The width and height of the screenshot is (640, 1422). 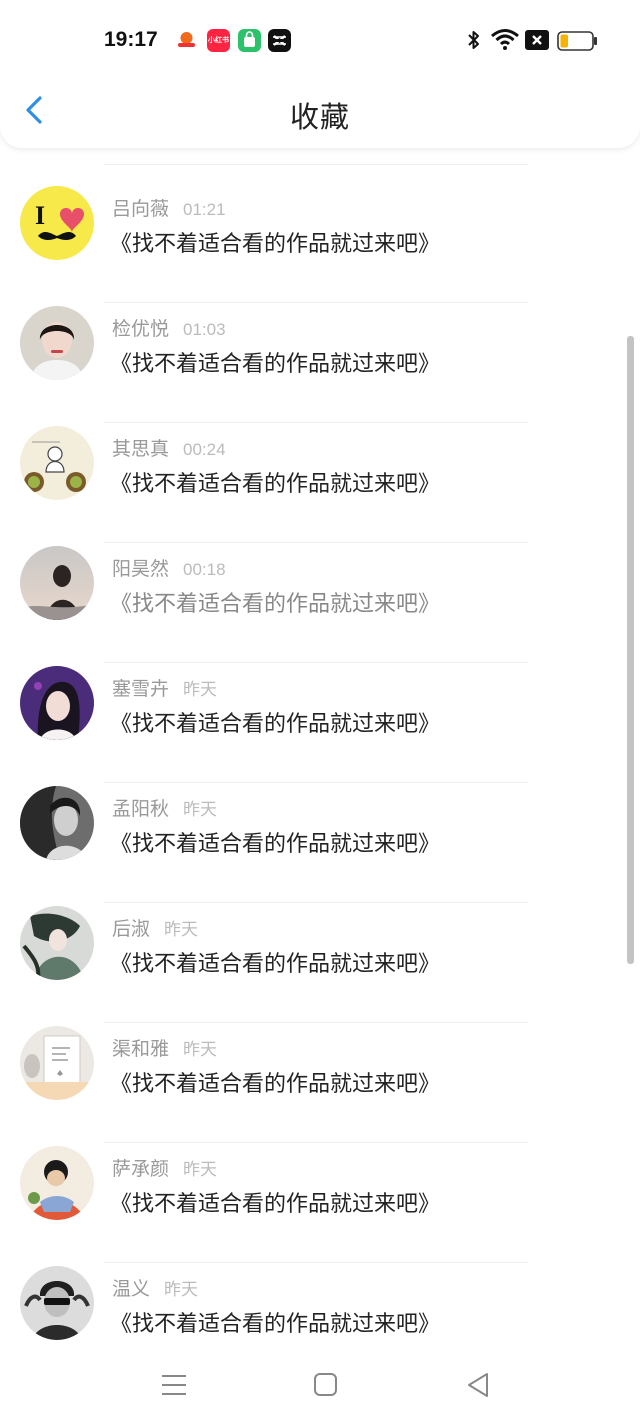 I want to click on back-triangle-icon, so click(x=478, y=1385).